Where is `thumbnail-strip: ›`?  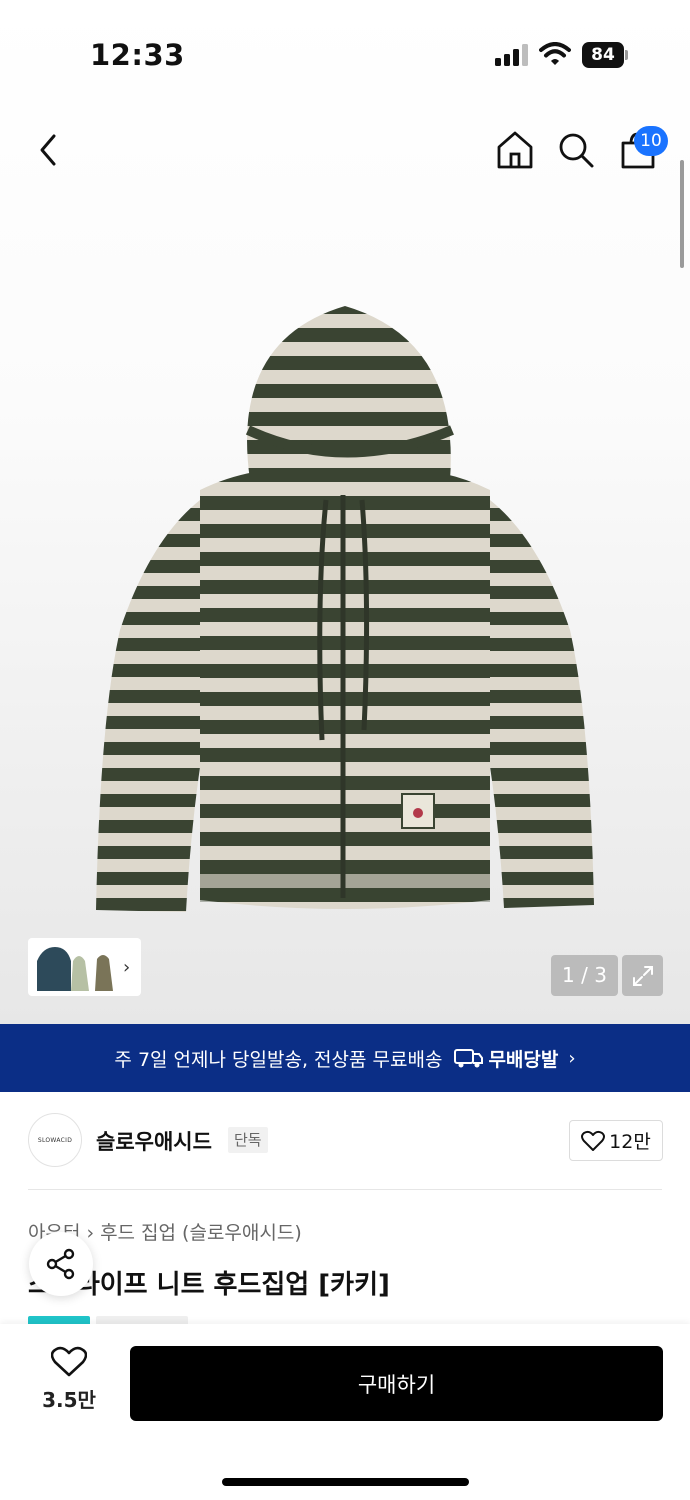
thumbnail-strip: › is located at coordinates (84, 967).